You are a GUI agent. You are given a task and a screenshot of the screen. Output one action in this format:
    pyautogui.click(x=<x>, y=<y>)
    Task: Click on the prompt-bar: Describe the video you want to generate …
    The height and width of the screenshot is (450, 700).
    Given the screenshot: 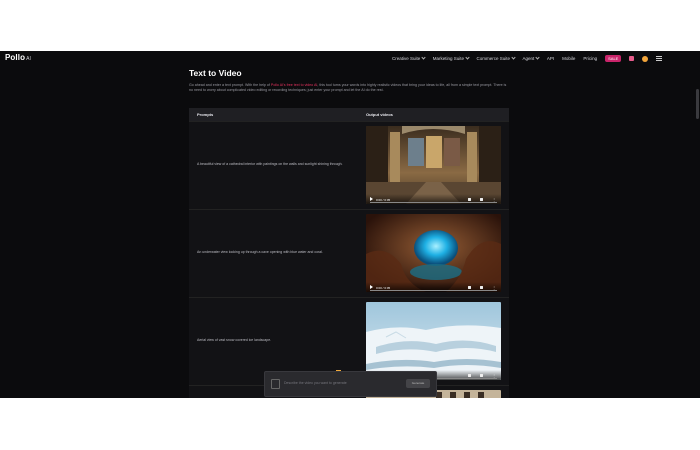 What is the action you would take?
    pyautogui.click(x=350, y=384)
    